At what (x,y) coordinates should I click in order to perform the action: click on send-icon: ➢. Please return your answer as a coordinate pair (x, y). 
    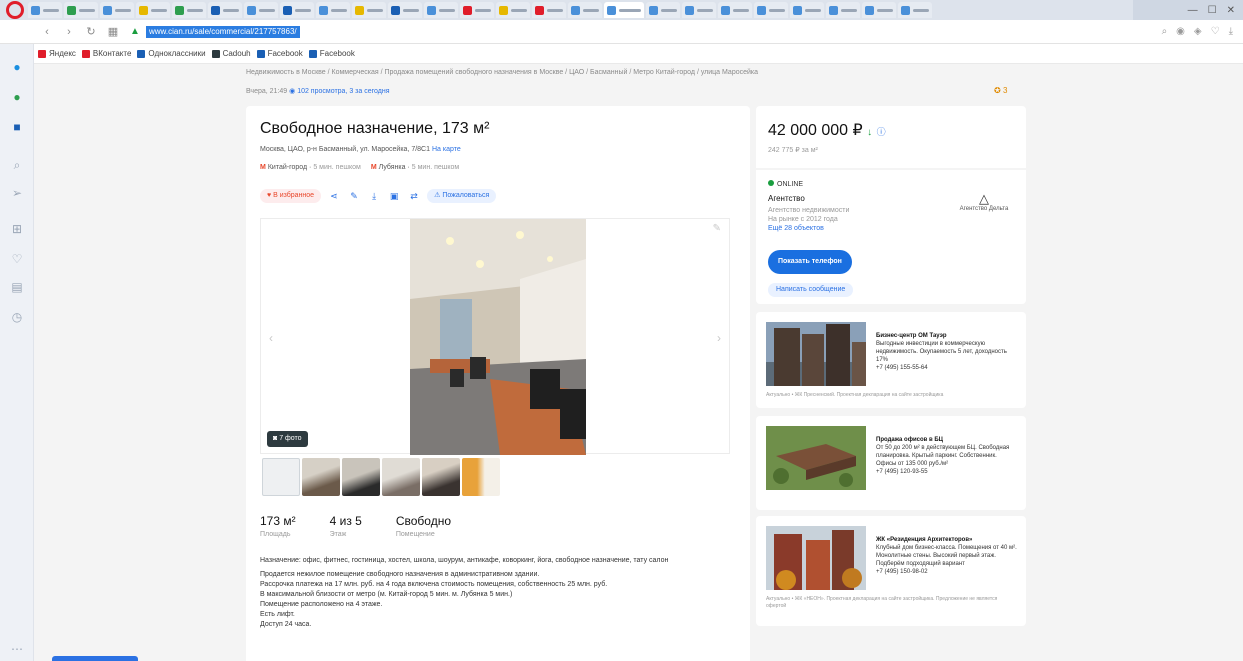
    Looking at the image, I should click on (17, 193).